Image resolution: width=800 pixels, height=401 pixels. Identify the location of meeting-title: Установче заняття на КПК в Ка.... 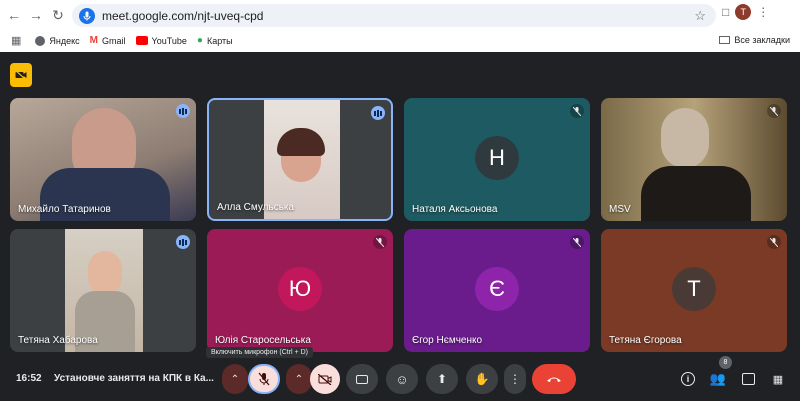
(134, 378).